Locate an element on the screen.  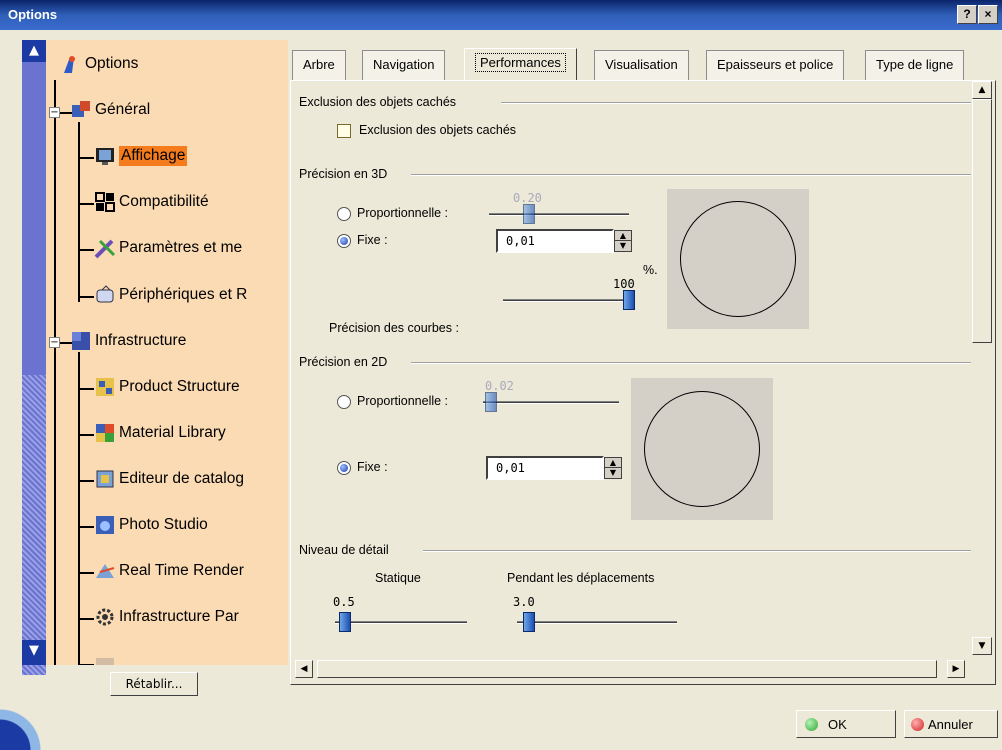
proportional-3d-radio is located at coordinates (344, 214).